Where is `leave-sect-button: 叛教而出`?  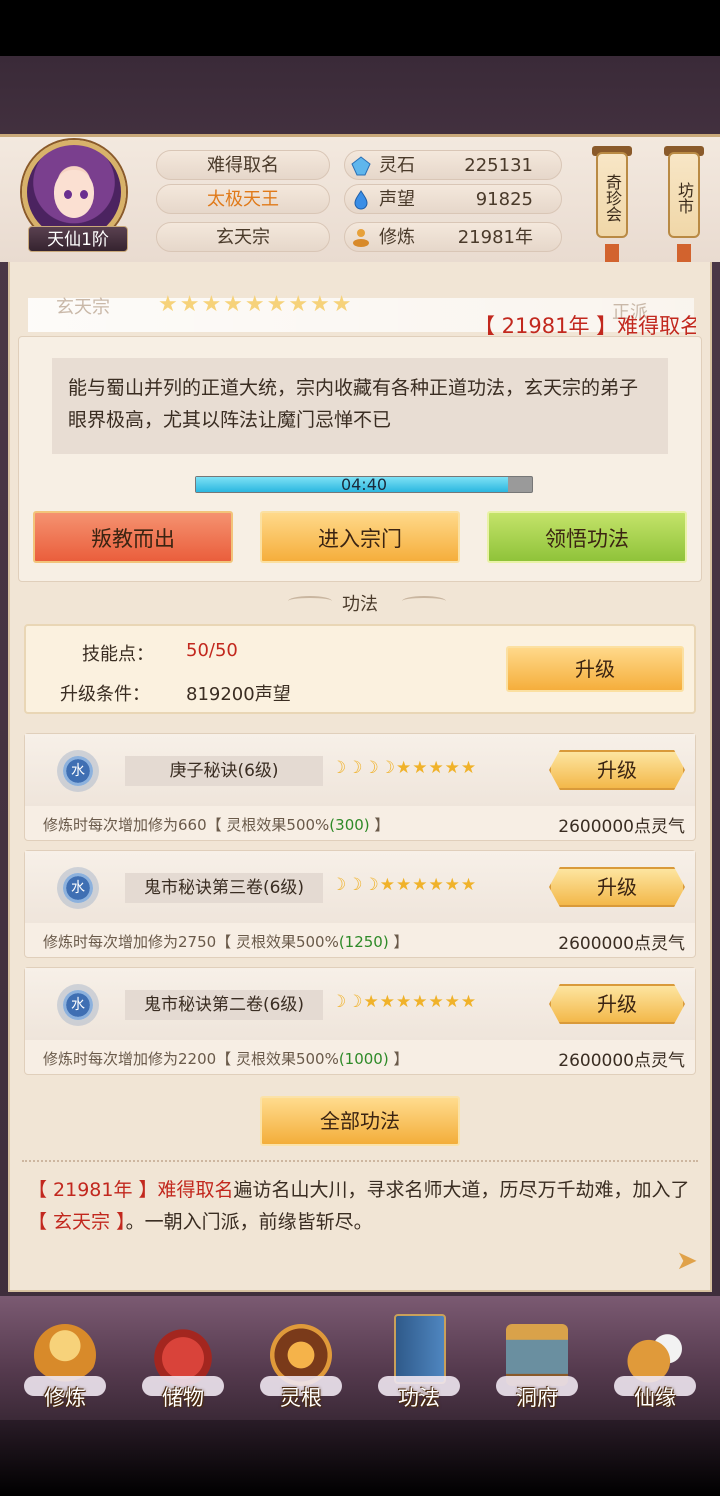 leave-sect-button: 叛教而出 is located at coordinates (133, 537).